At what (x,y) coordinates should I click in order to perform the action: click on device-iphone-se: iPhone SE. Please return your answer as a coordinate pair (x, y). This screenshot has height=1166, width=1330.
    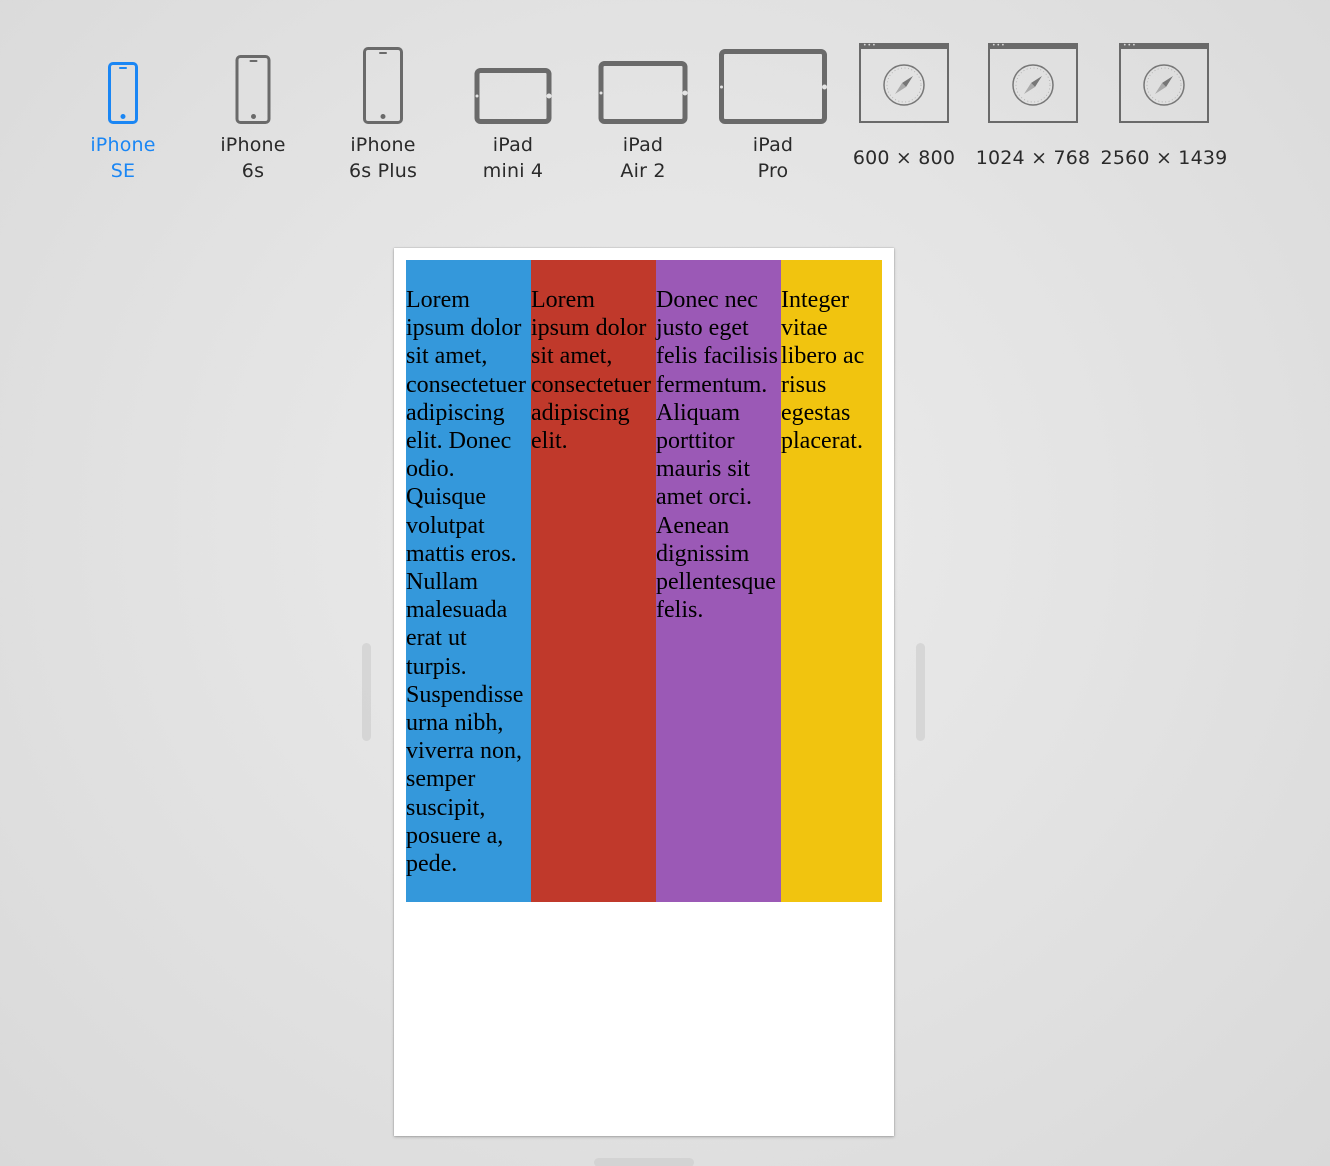
    Looking at the image, I should click on (123, 115).